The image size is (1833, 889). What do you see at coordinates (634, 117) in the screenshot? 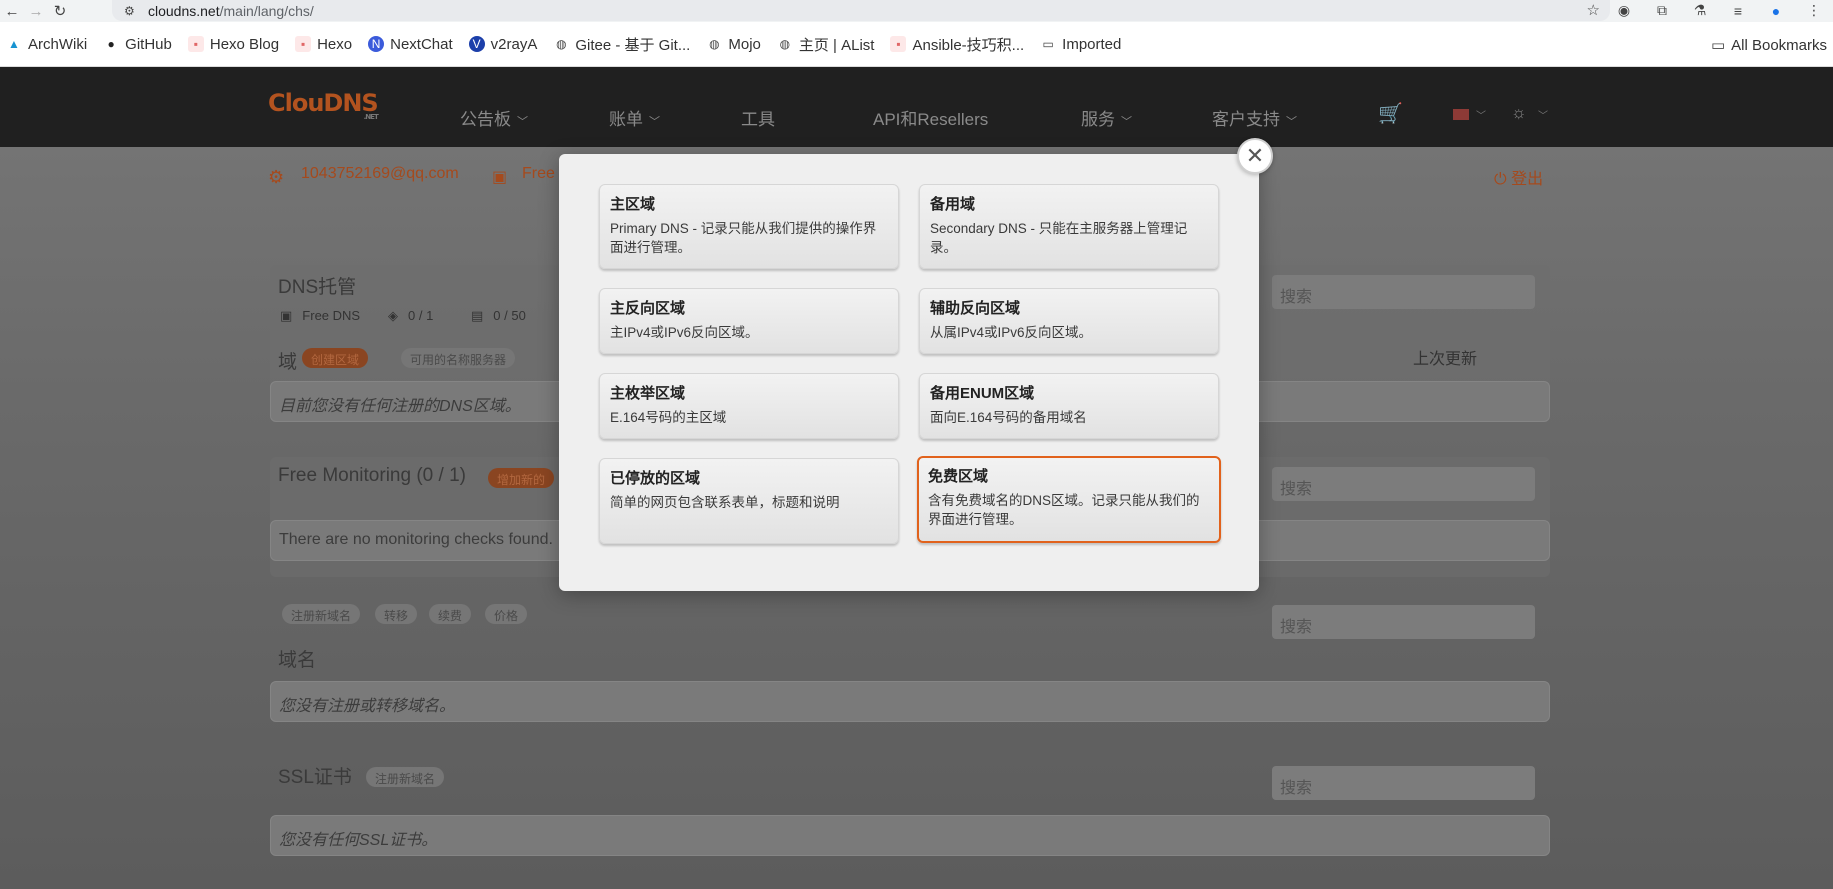
I see `nav-billing: 账单 ﹀` at bounding box center [634, 117].